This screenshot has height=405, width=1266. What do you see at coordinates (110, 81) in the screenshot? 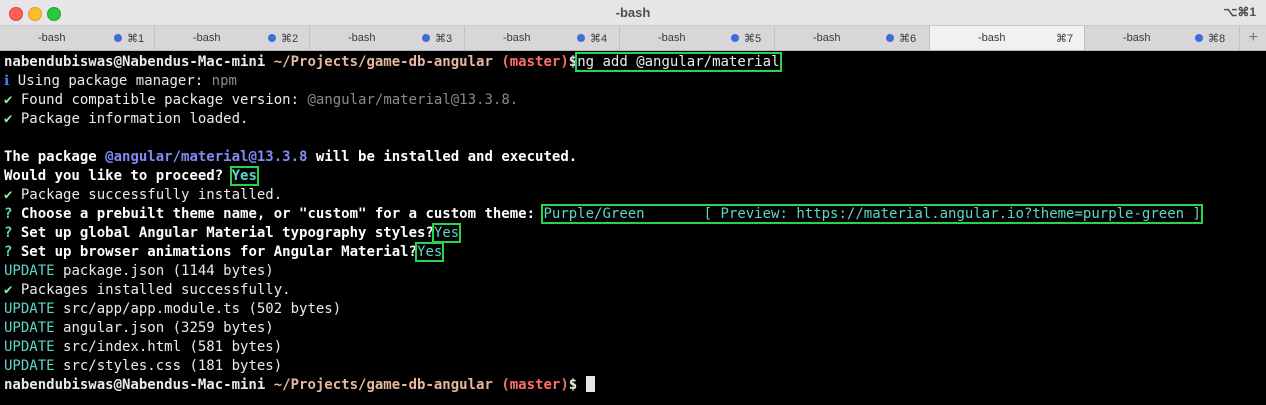
I see `output-text: Using package manager:` at bounding box center [110, 81].